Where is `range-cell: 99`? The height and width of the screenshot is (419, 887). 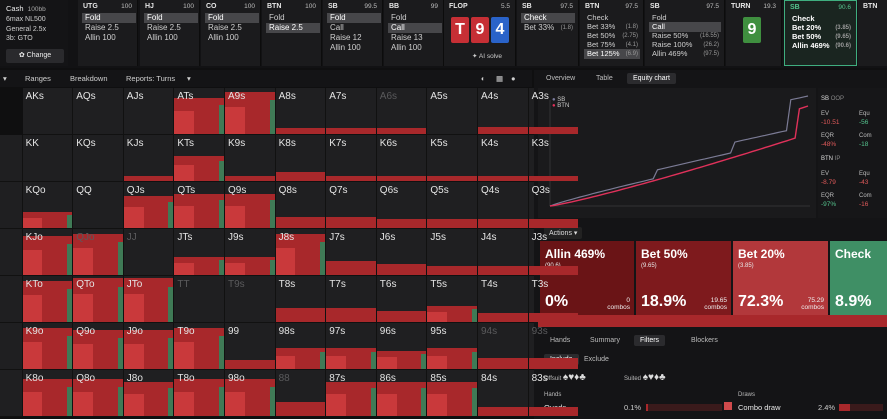
range-cell: 99 is located at coordinates (250, 346).